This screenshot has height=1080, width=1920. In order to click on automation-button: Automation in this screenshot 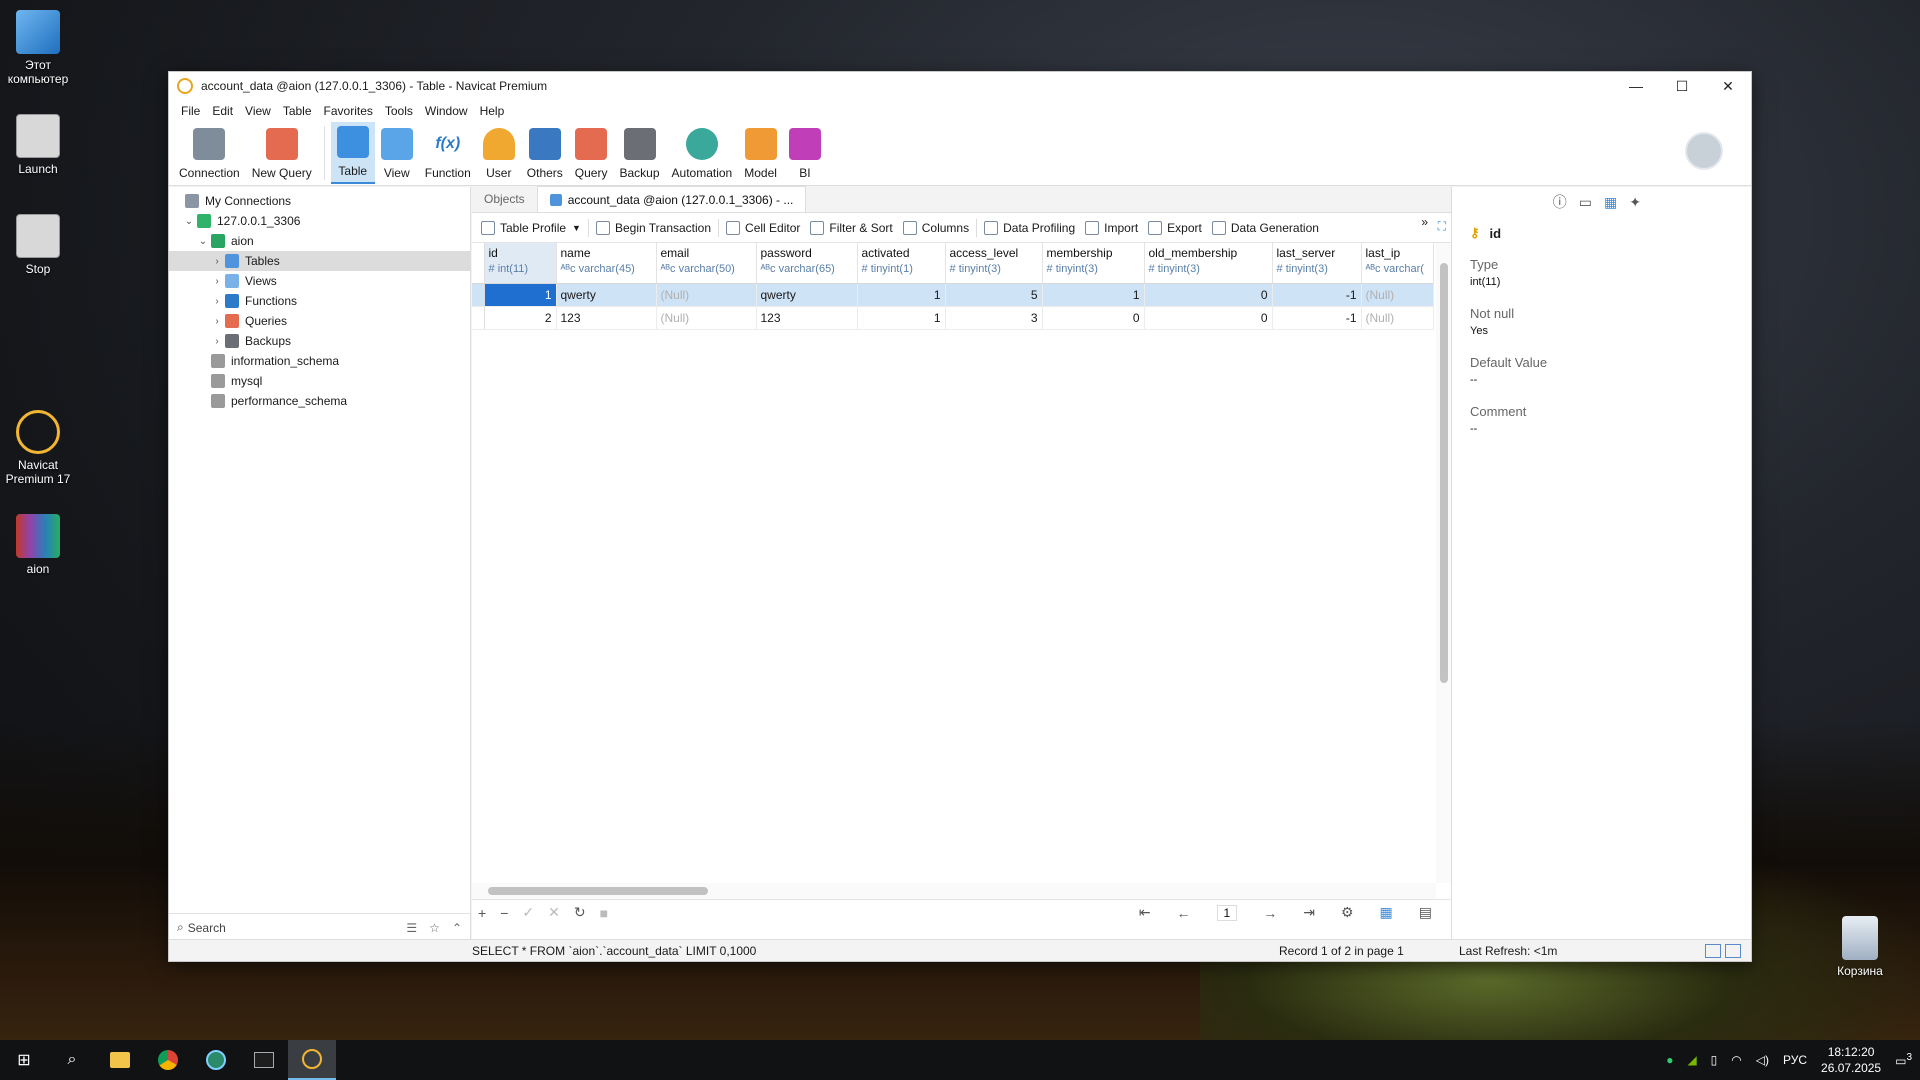, I will do `click(702, 153)`.